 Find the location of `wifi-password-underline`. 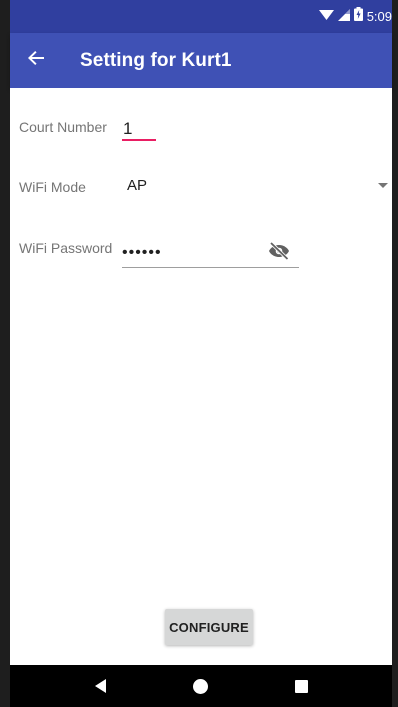

wifi-password-underline is located at coordinates (210, 267).